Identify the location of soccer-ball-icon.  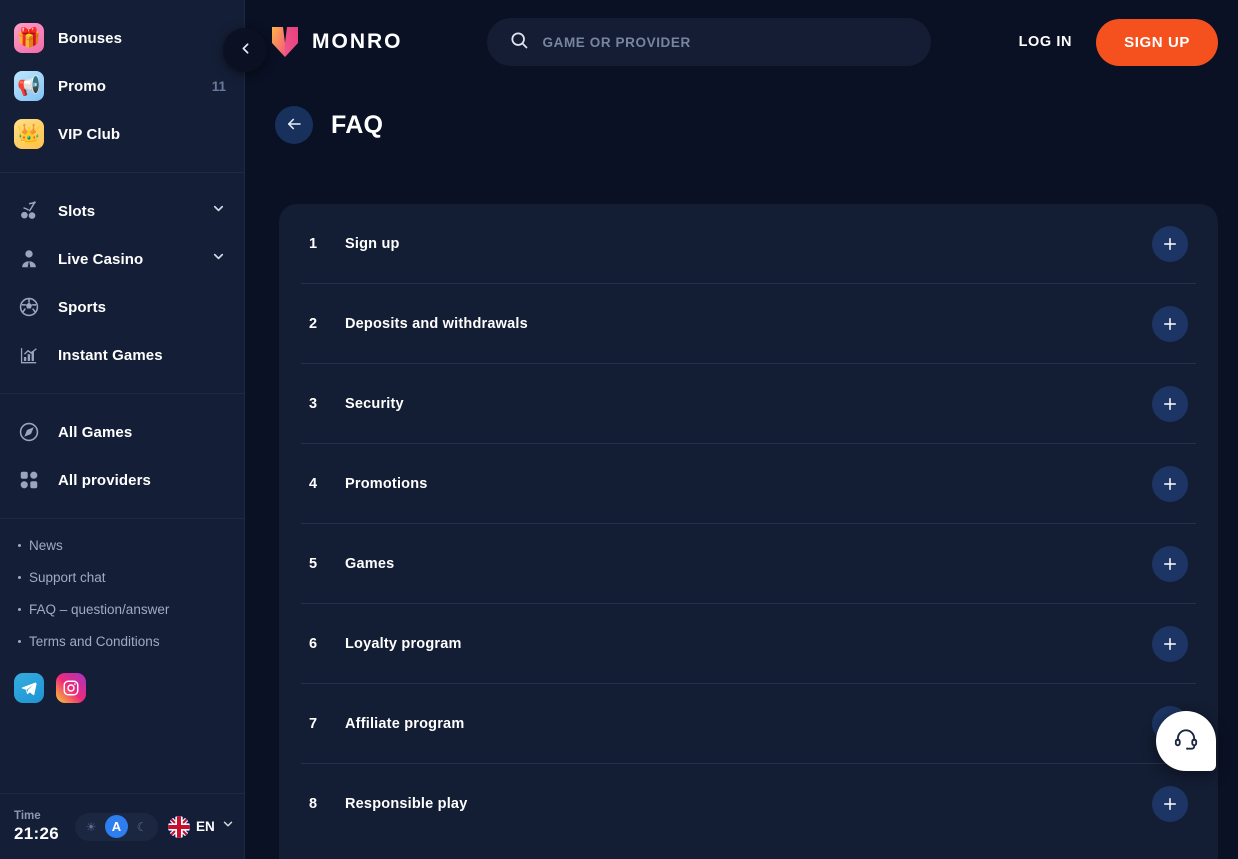
(29, 307).